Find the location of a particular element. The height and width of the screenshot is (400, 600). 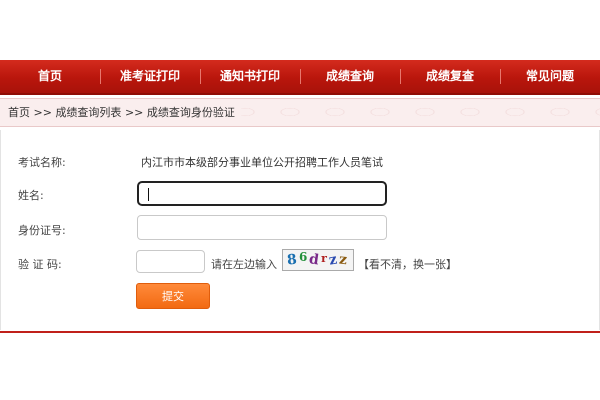

nav-item-score-review: 成绩复查 is located at coordinates (450, 76).